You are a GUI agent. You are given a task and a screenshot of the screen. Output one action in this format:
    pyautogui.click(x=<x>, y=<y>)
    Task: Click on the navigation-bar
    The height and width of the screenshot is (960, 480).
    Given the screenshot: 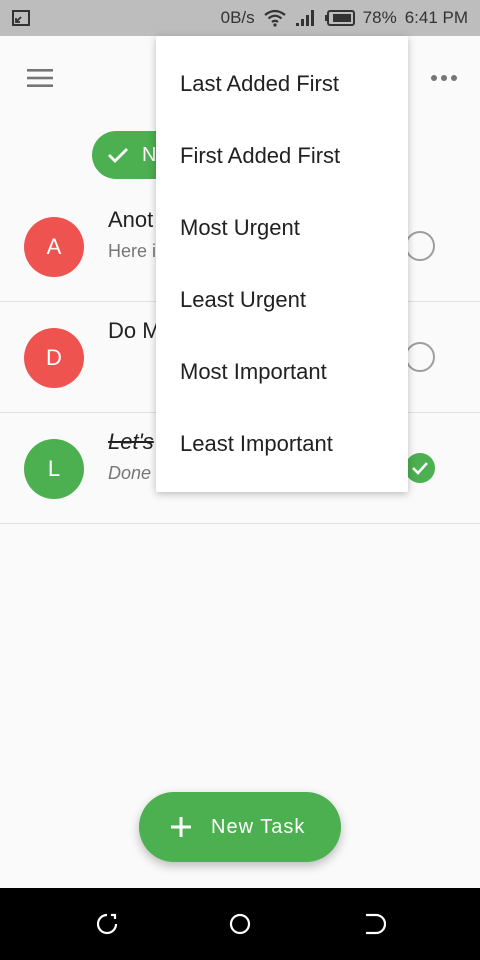 What is the action you would take?
    pyautogui.click(x=240, y=924)
    